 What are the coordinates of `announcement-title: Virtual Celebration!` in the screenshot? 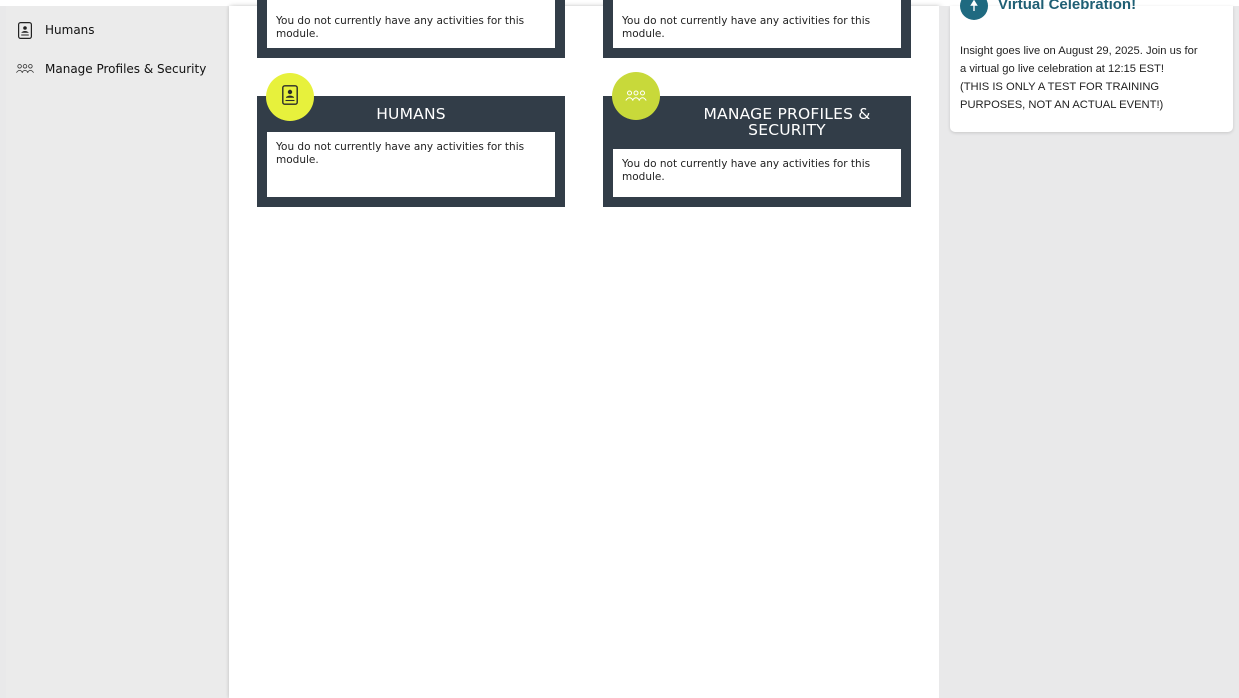 It's located at (1067, 6).